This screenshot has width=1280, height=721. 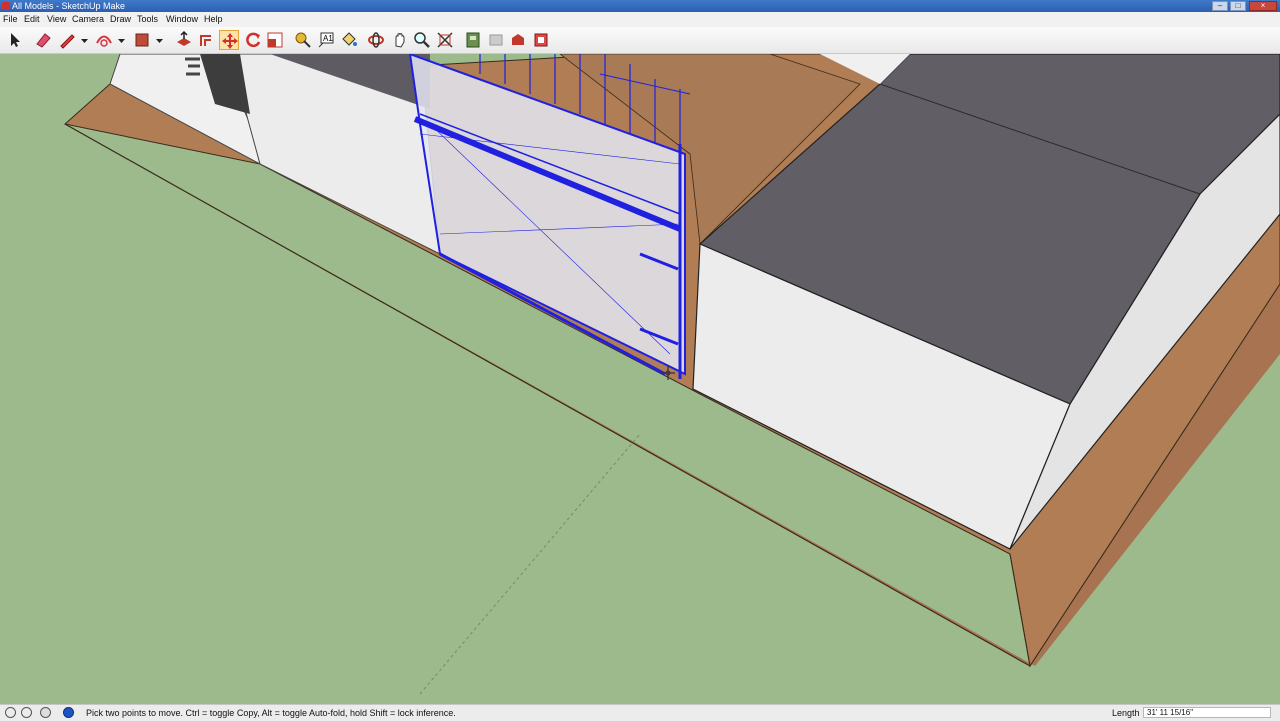 I want to click on menu-tools: Tools, so click(x=147, y=19).